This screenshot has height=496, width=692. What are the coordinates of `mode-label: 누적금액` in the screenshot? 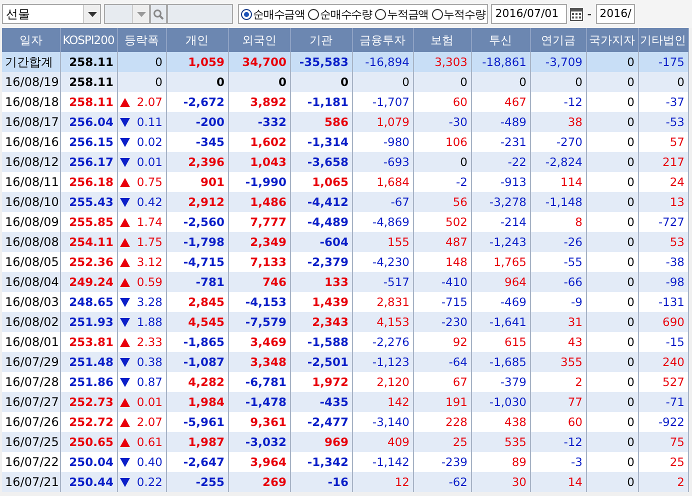 It's located at (408, 14).